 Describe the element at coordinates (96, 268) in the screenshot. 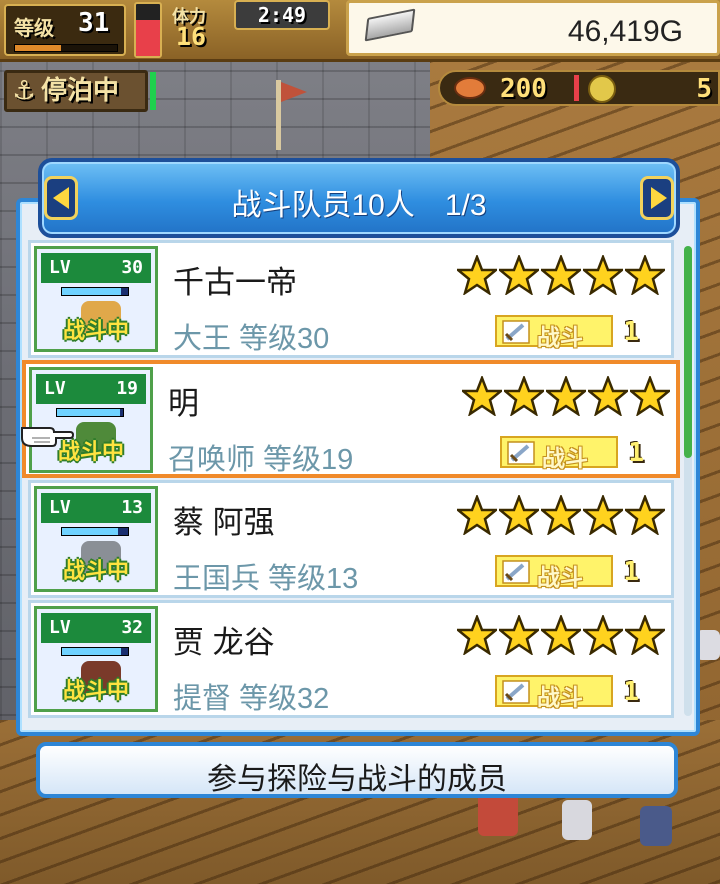

I see `level-tag: LV 30` at that location.